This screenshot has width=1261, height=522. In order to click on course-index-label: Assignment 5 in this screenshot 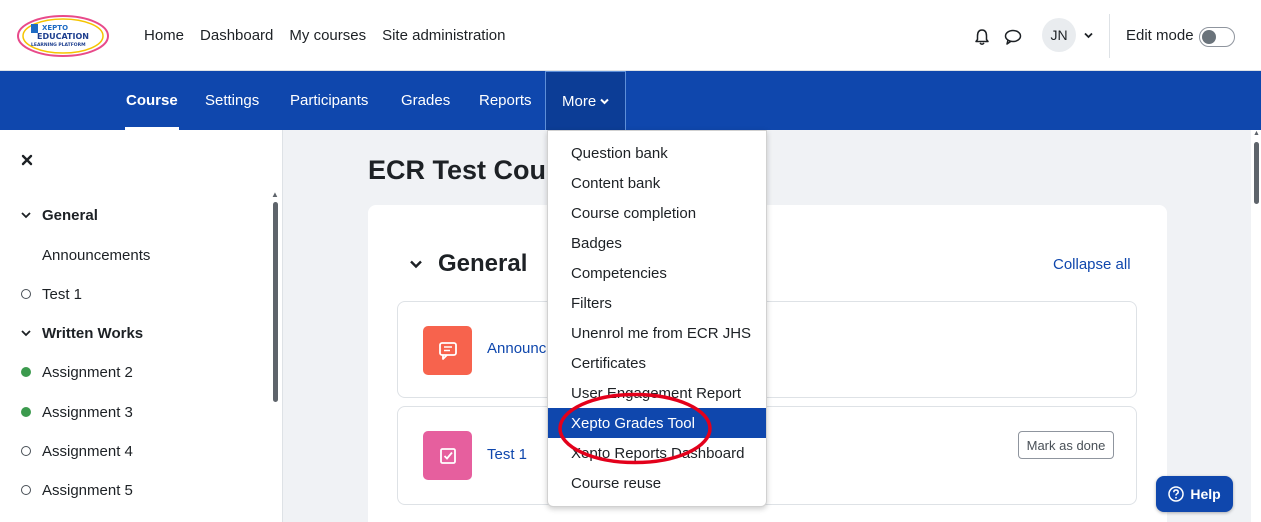, I will do `click(87, 490)`.